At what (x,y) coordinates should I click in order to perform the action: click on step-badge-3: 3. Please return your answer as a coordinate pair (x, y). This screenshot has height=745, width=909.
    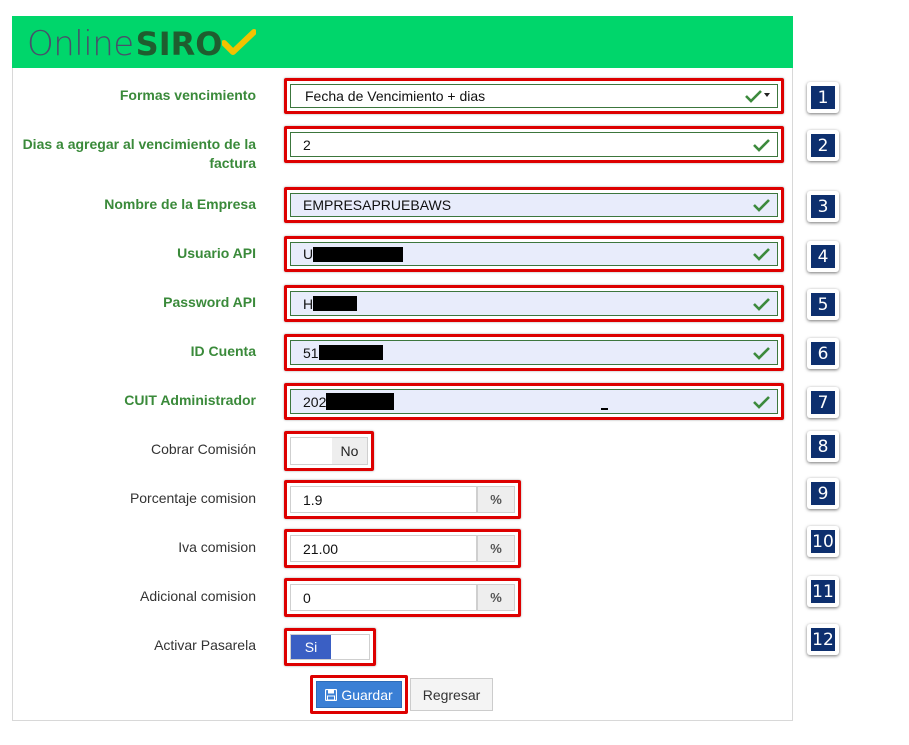
    Looking at the image, I should click on (823, 206).